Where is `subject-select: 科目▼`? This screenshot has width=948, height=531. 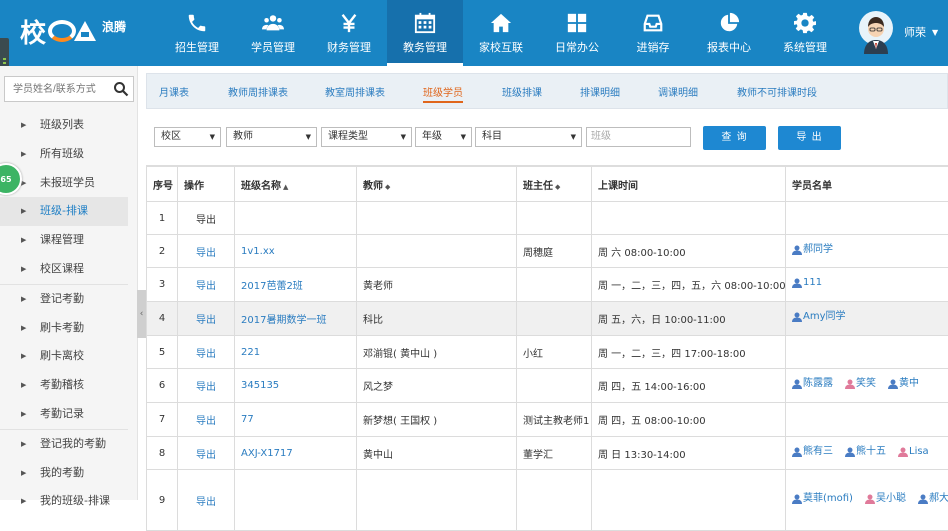
subject-select: 科目▼ is located at coordinates (528, 137).